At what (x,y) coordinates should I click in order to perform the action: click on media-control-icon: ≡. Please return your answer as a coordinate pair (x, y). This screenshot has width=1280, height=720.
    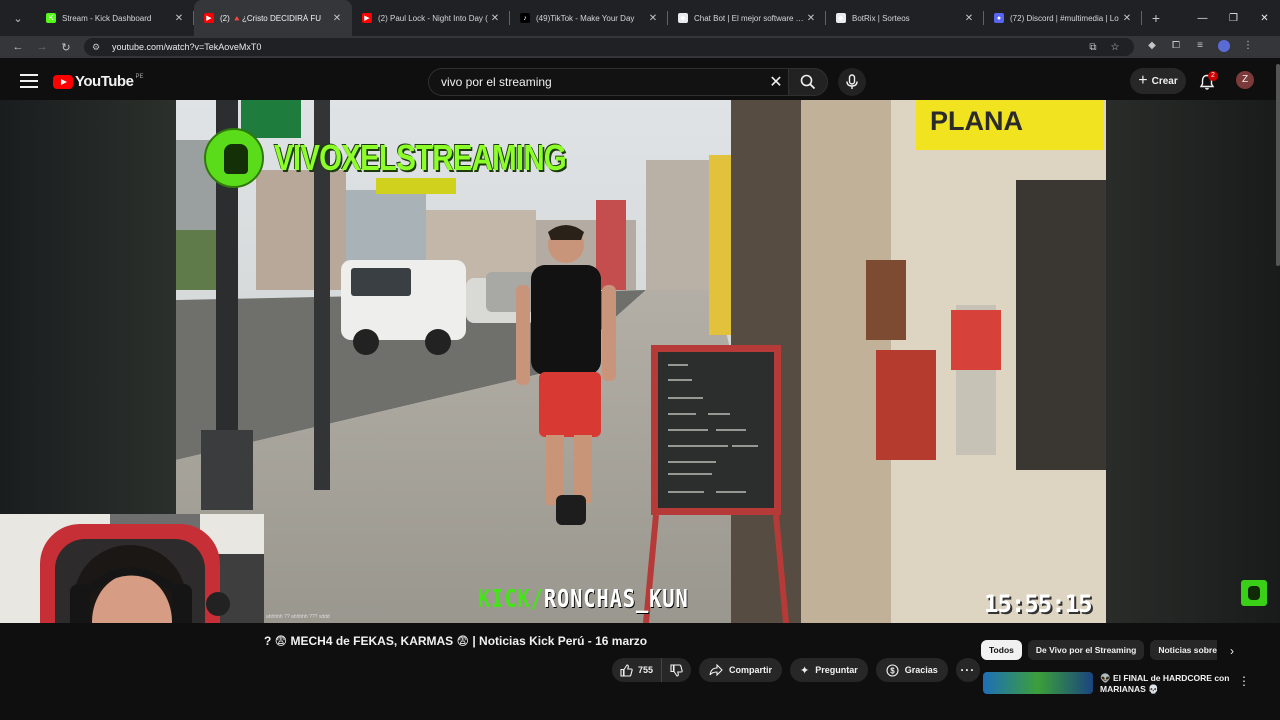
    Looking at the image, I should click on (1200, 47).